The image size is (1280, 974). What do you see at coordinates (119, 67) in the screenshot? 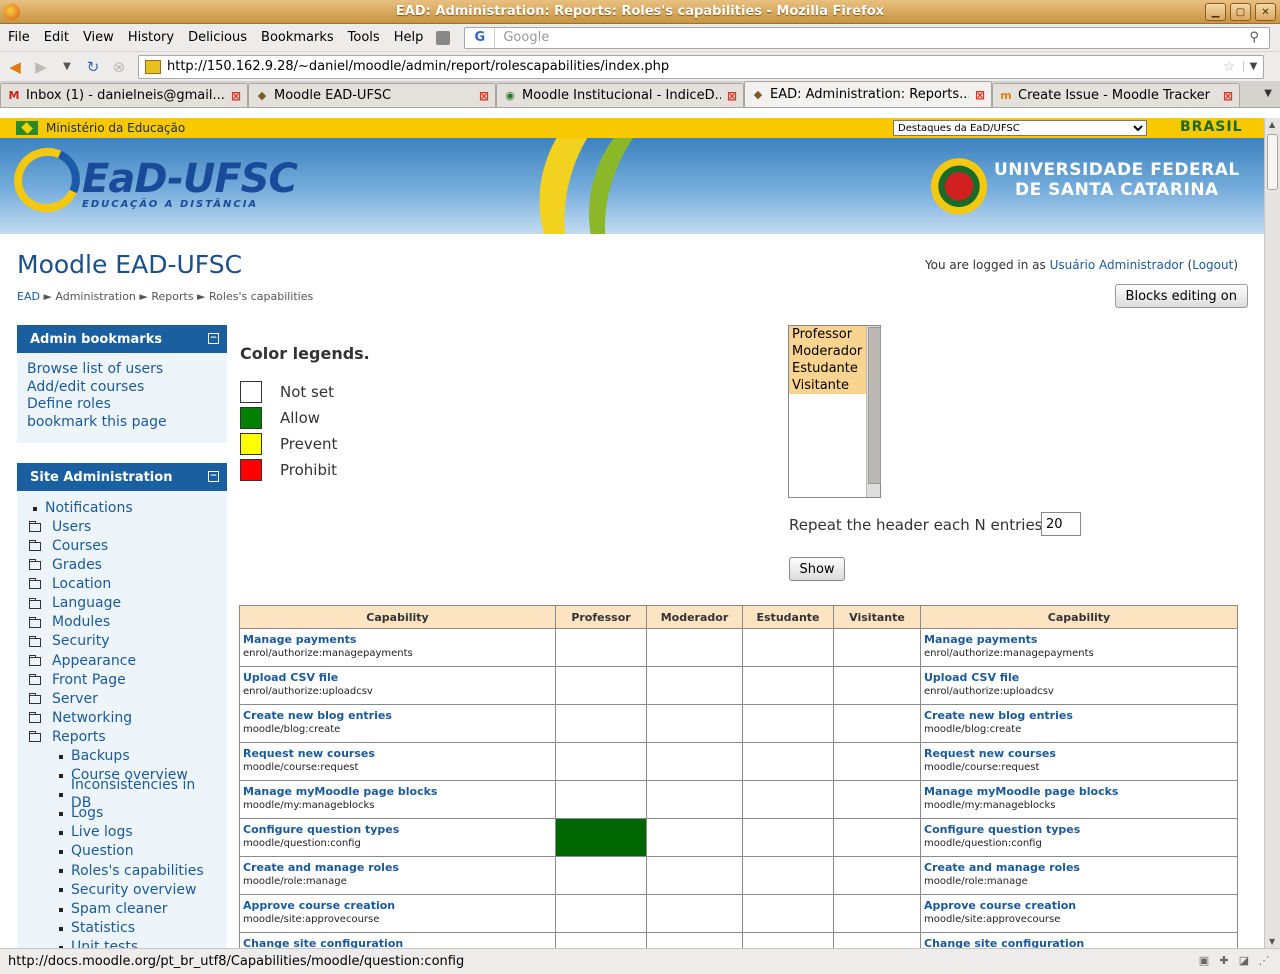
I see `stop-icon: ⊗` at bounding box center [119, 67].